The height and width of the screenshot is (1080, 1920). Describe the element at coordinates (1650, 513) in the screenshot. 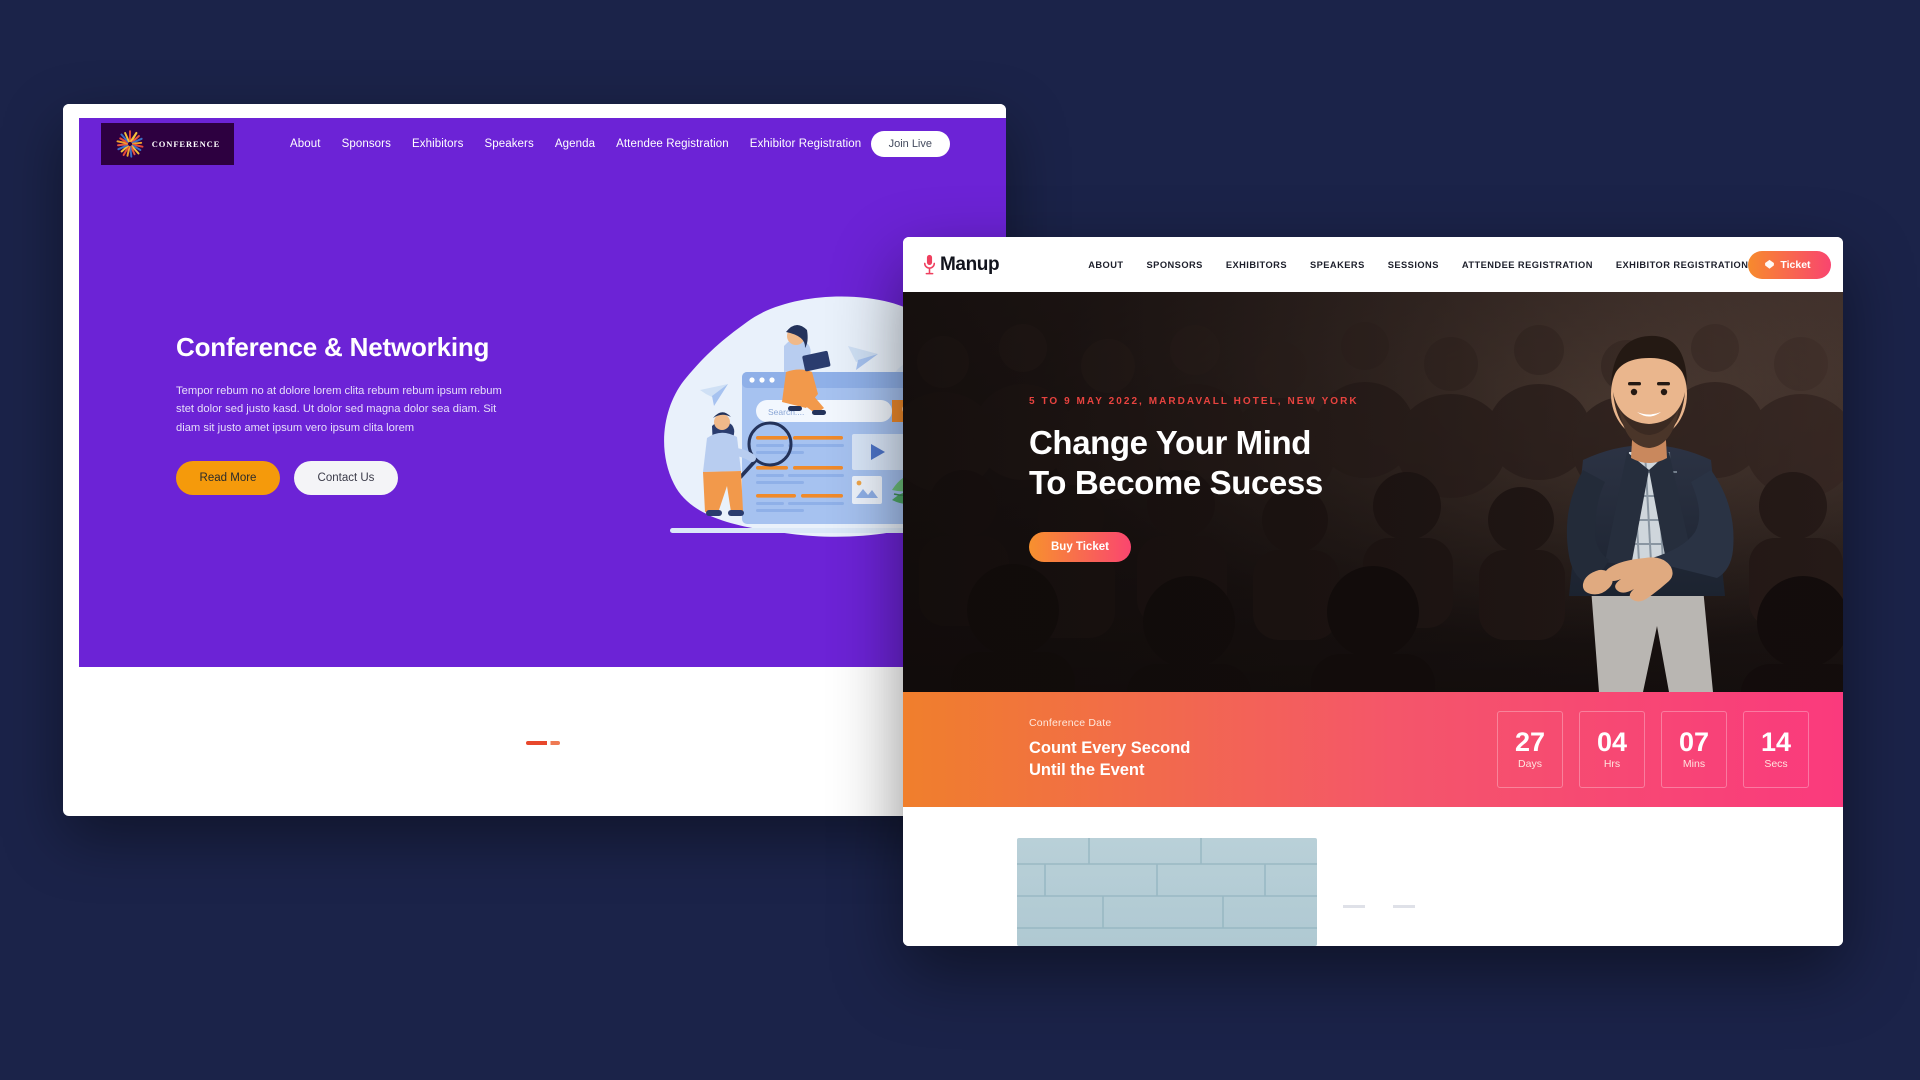

I see `hero-speaker-figure` at that location.